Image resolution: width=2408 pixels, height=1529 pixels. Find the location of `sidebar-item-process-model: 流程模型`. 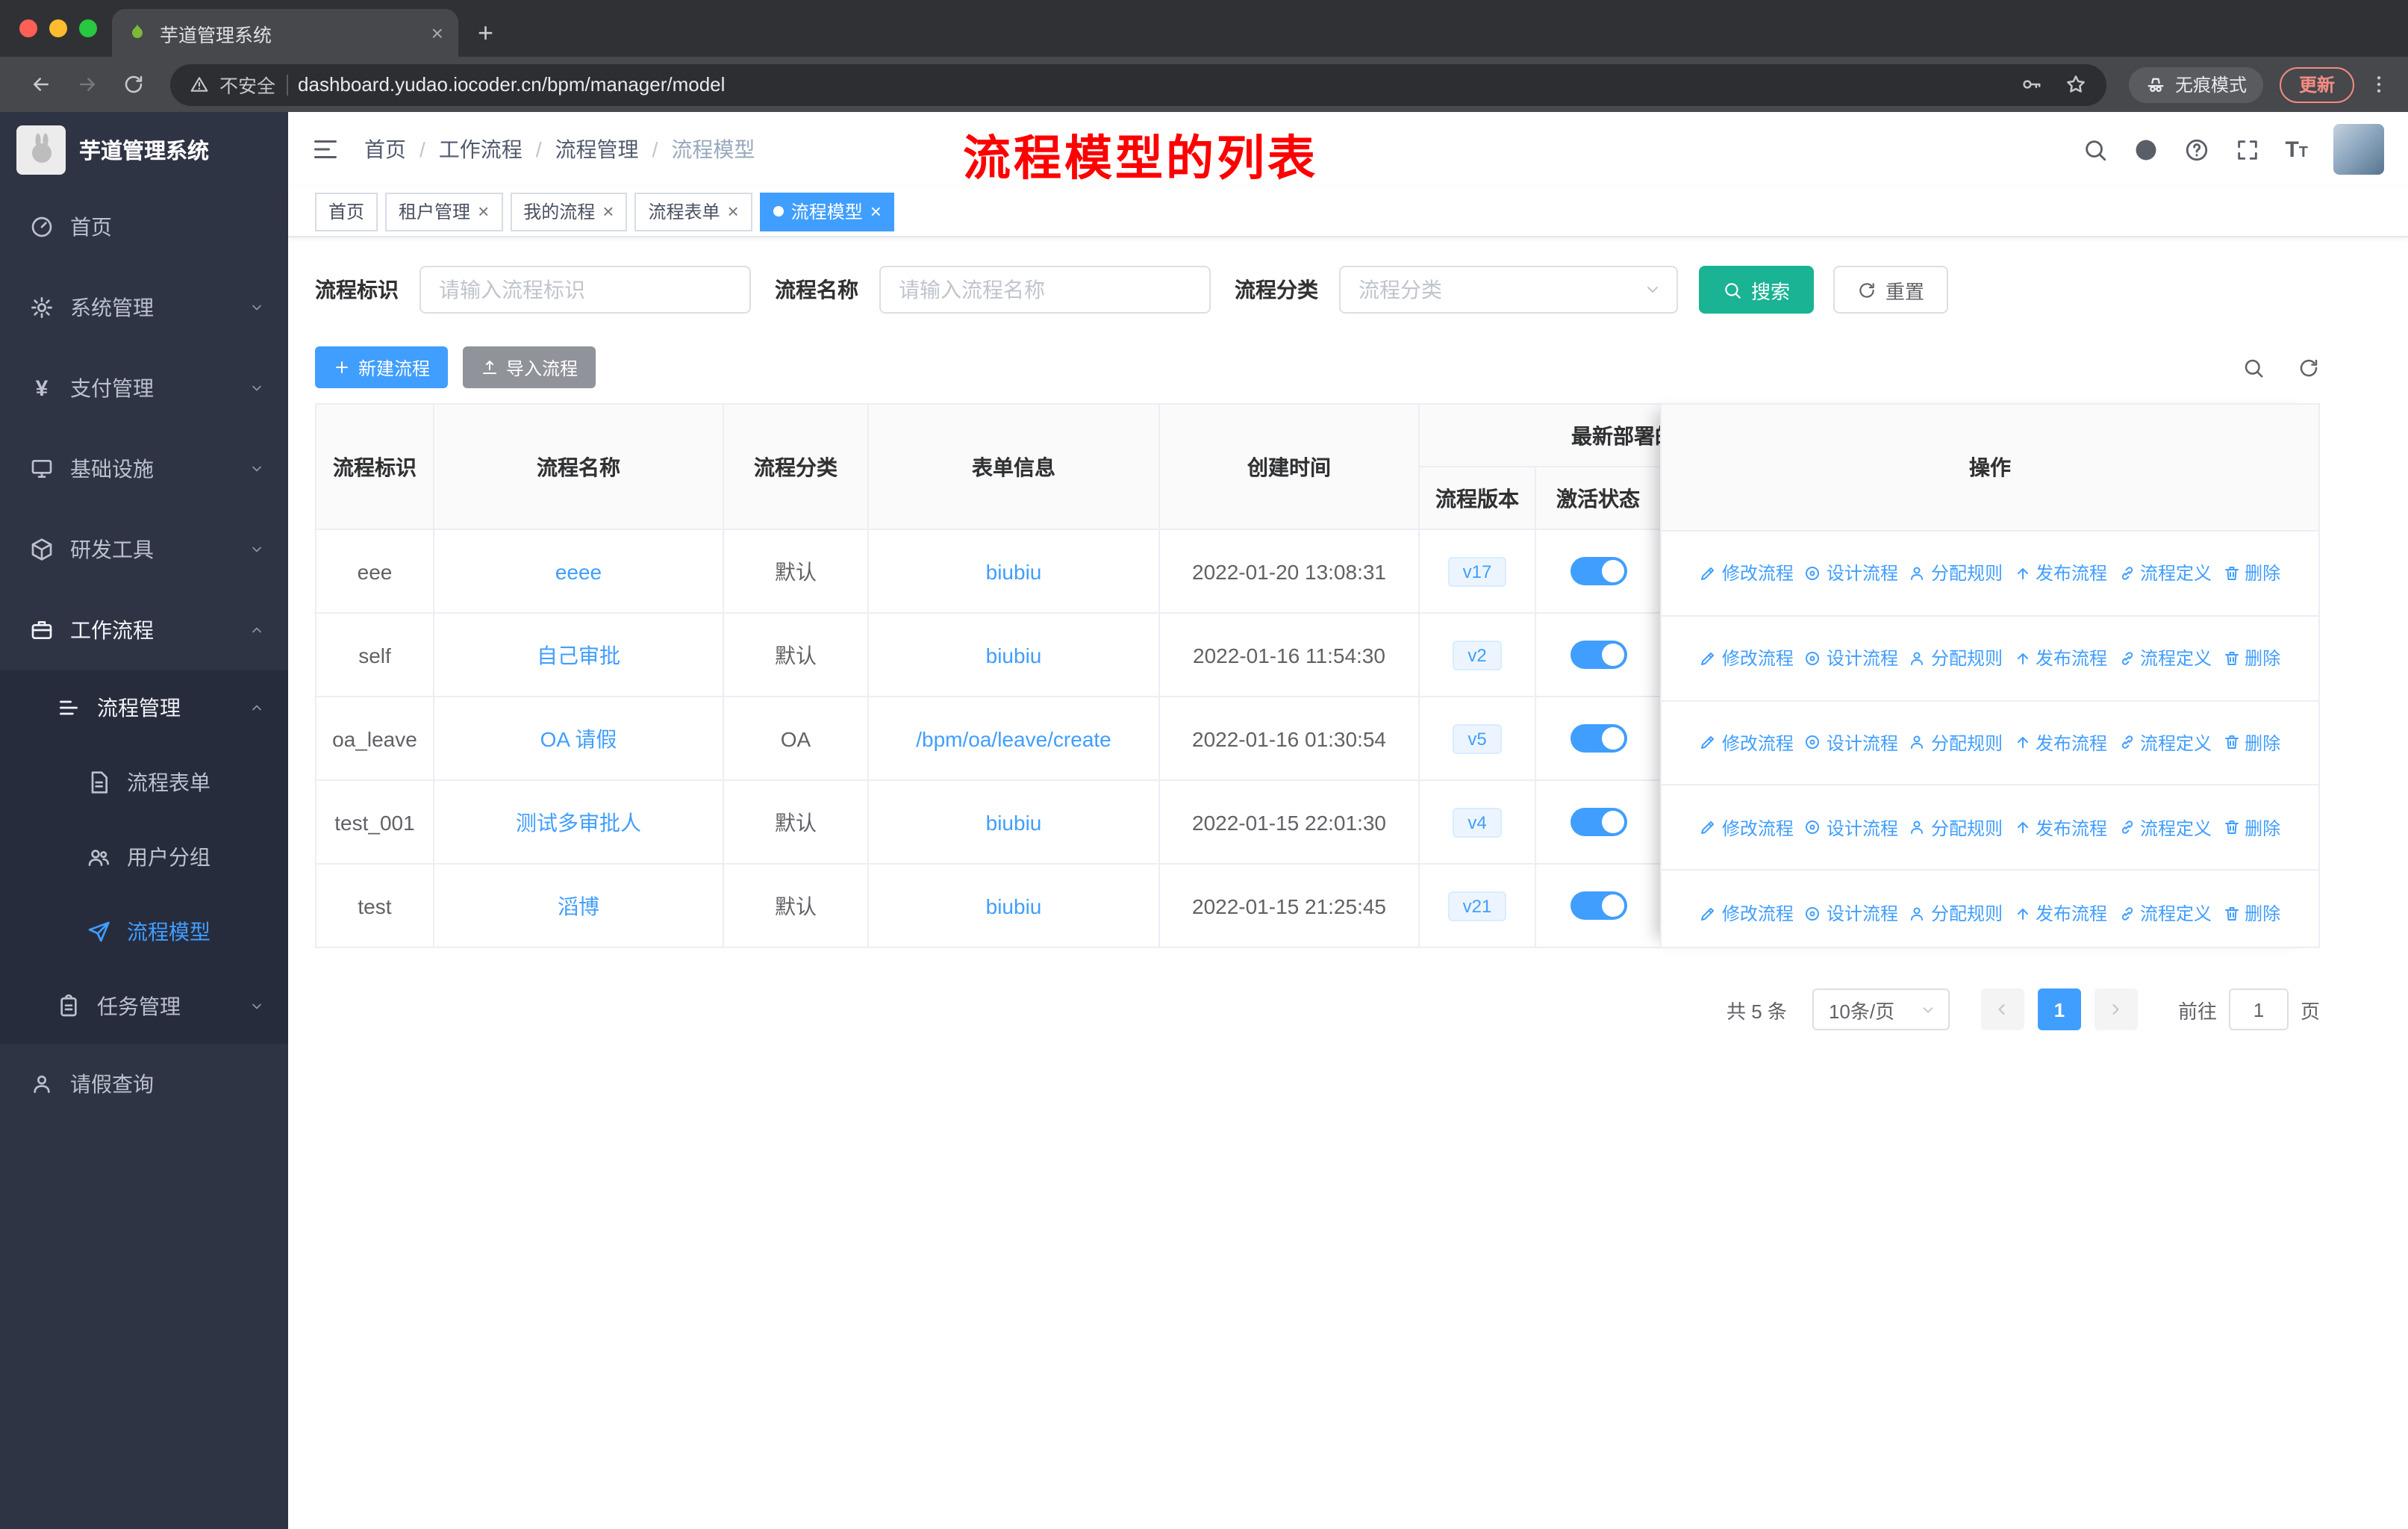

sidebar-item-process-model: 流程模型 is located at coordinates (144, 932).